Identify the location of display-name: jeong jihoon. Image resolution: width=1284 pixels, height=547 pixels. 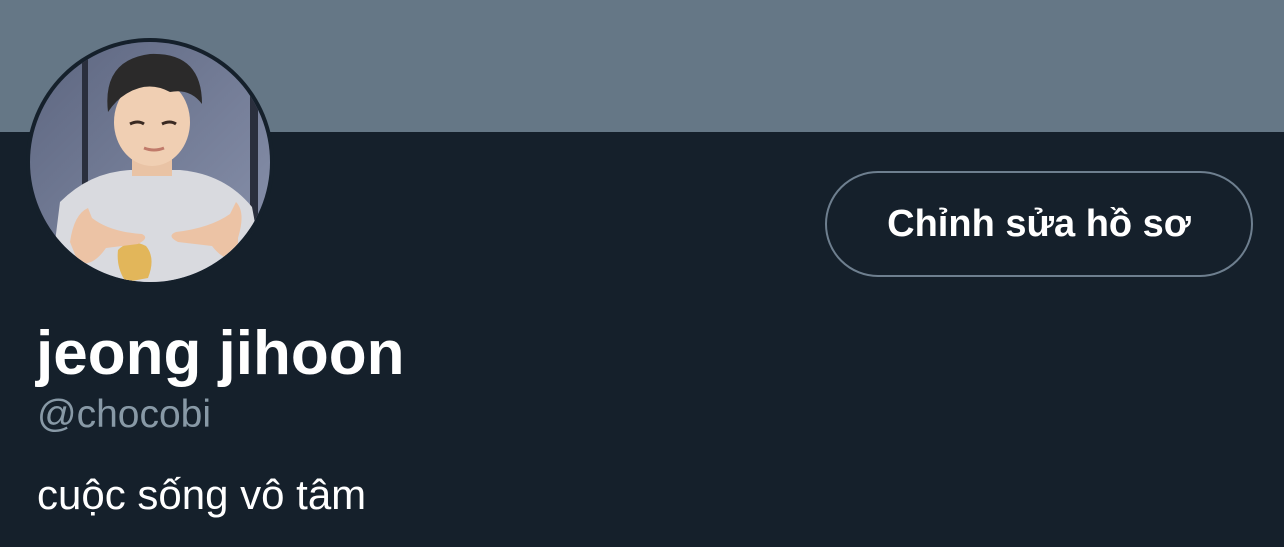
(220, 353).